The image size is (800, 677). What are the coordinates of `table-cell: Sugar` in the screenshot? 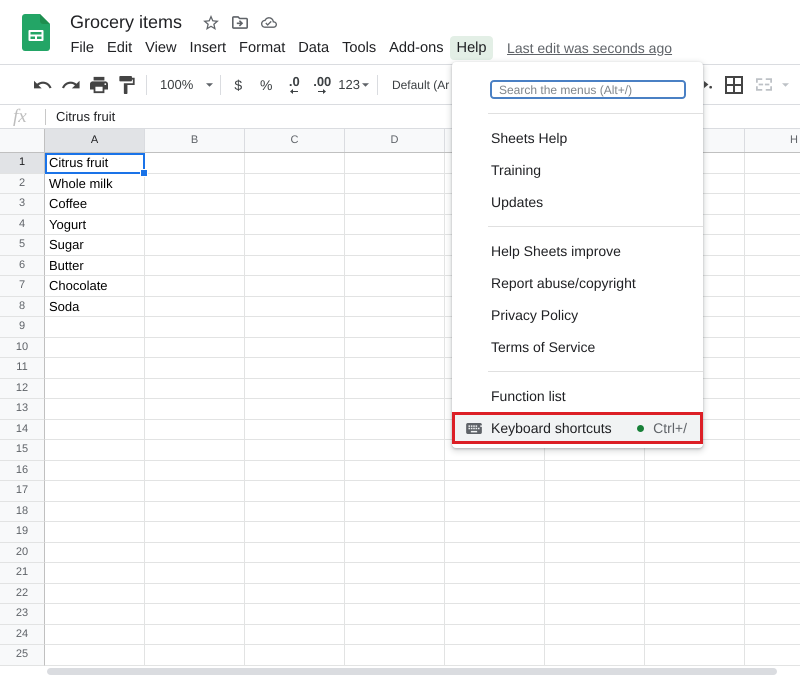 It's located at (95, 245).